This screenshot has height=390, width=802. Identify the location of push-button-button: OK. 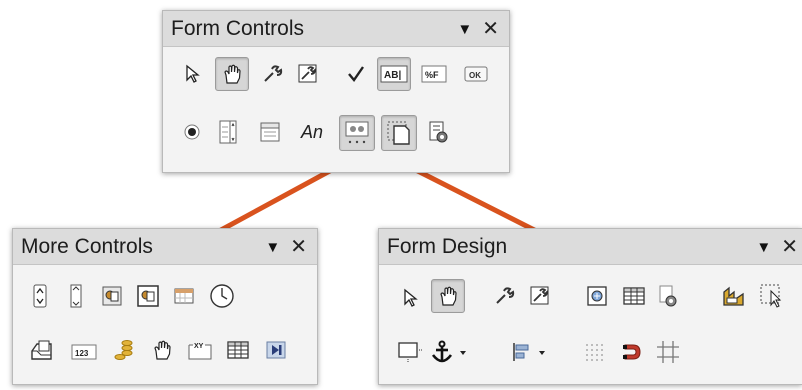
(476, 74).